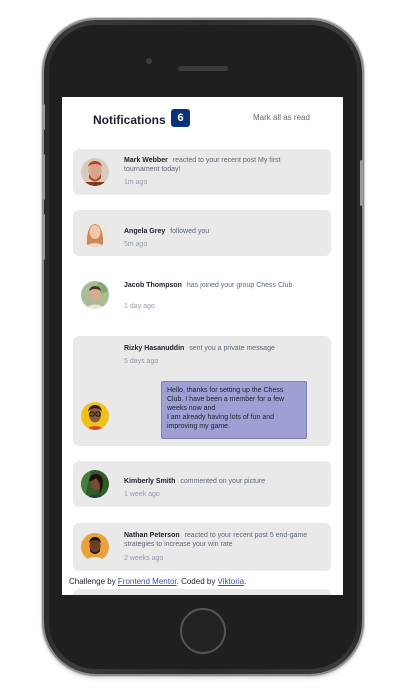 The height and width of the screenshot is (696, 411). Describe the element at coordinates (144, 231) in the screenshot. I see `user-name: Angela Grey` at that location.